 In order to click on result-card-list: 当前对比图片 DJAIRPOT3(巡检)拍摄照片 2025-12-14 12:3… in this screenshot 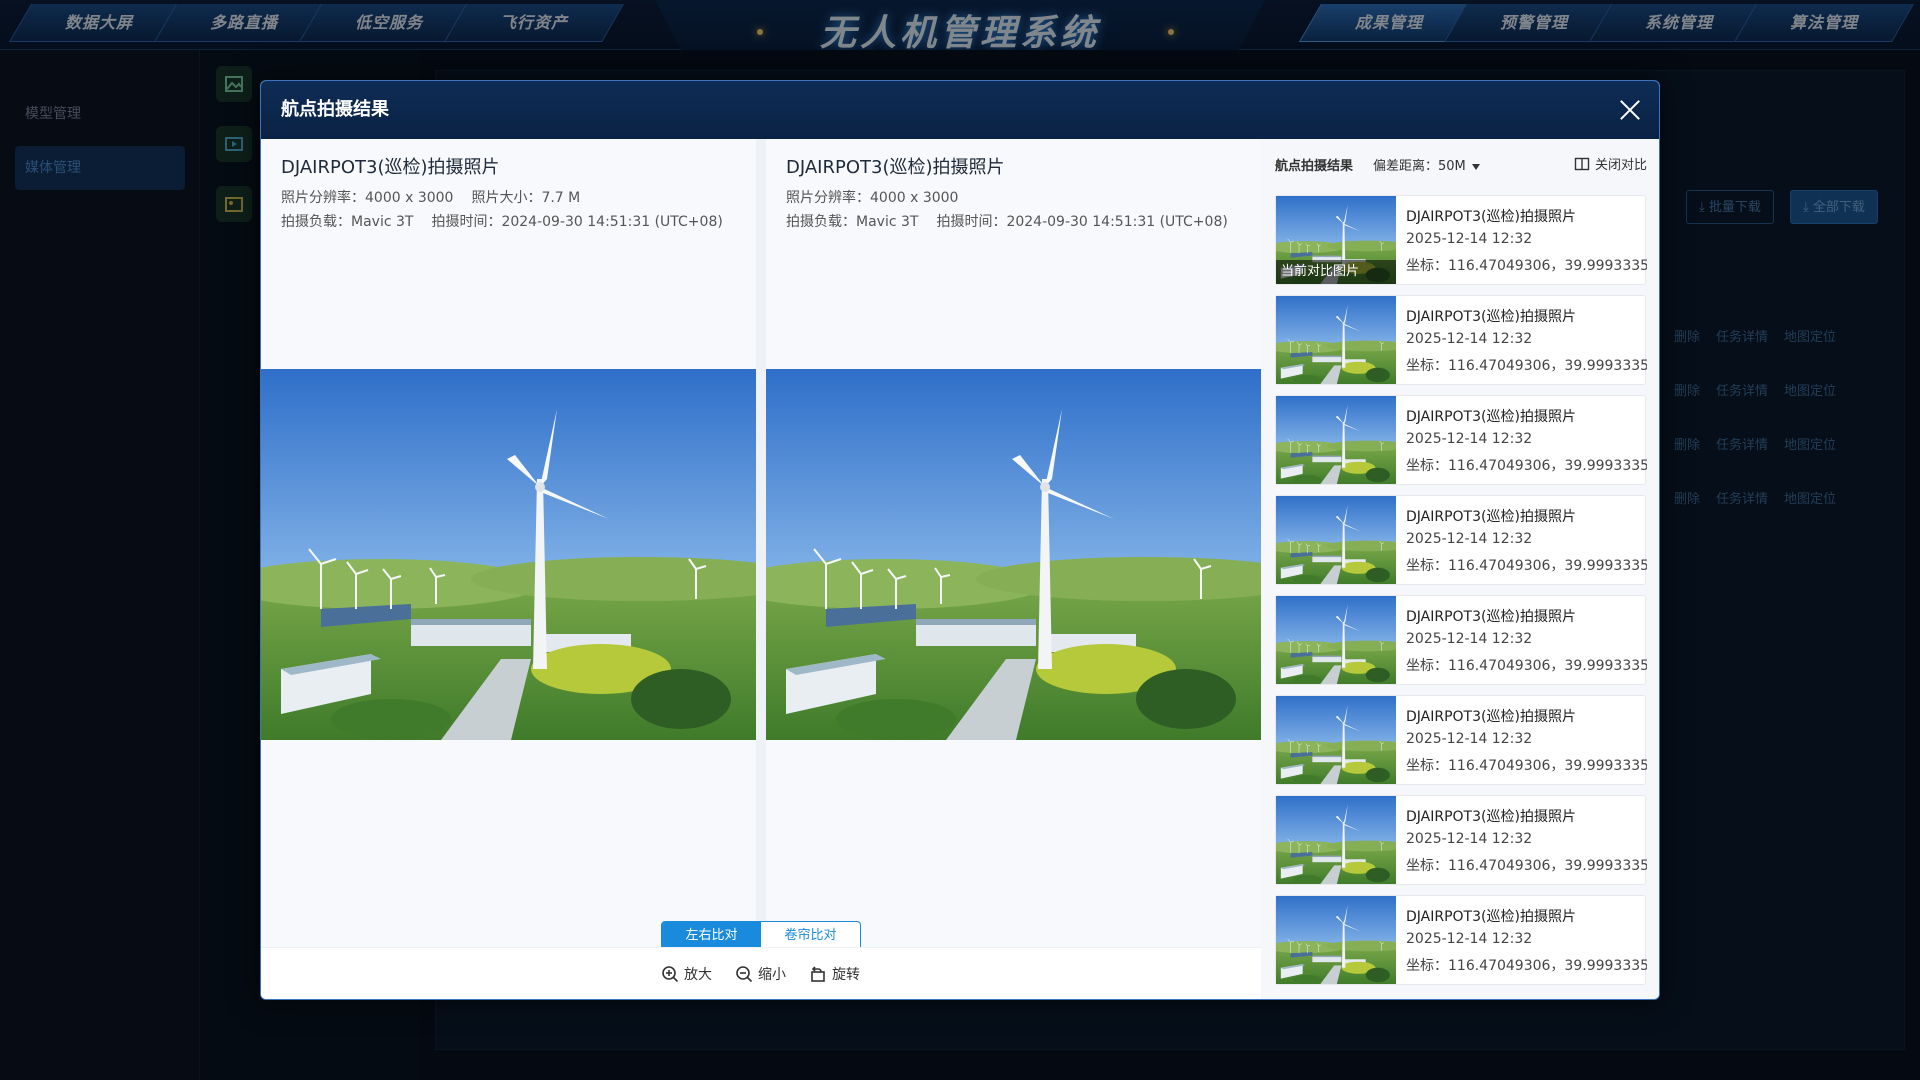, I will do `click(1461, 595)`.